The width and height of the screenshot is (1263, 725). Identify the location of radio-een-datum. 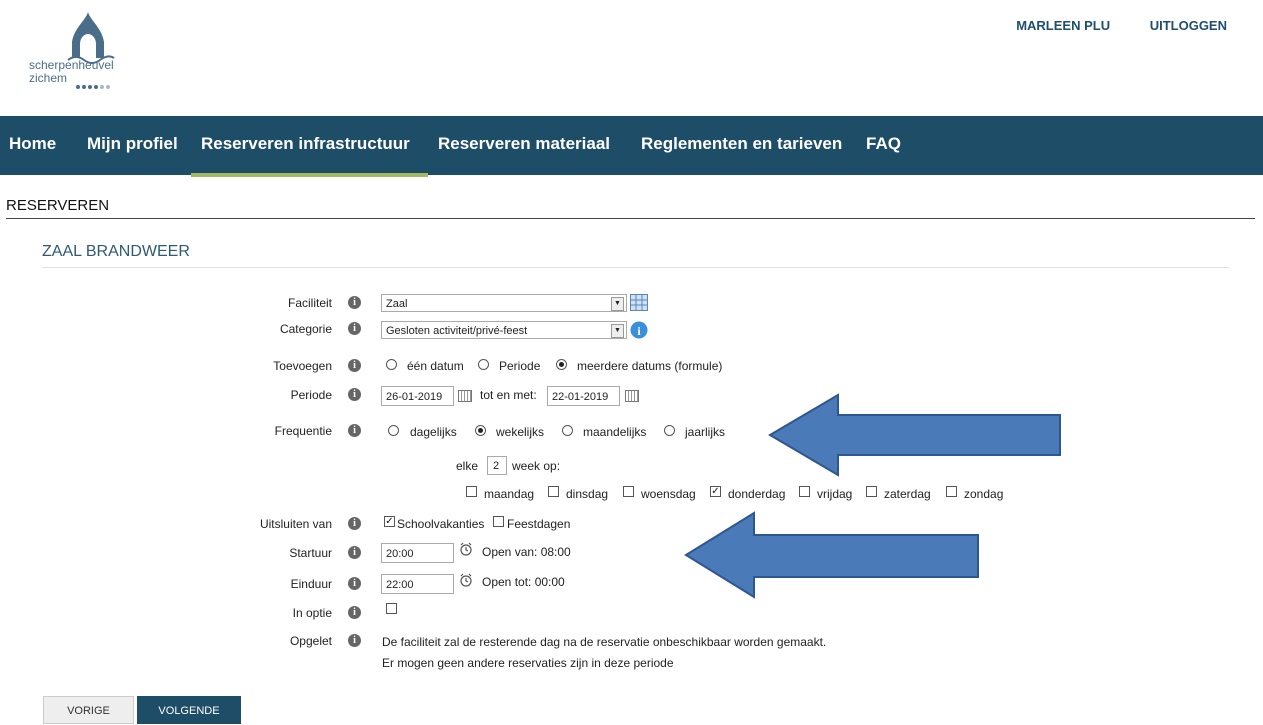
(391, 364).